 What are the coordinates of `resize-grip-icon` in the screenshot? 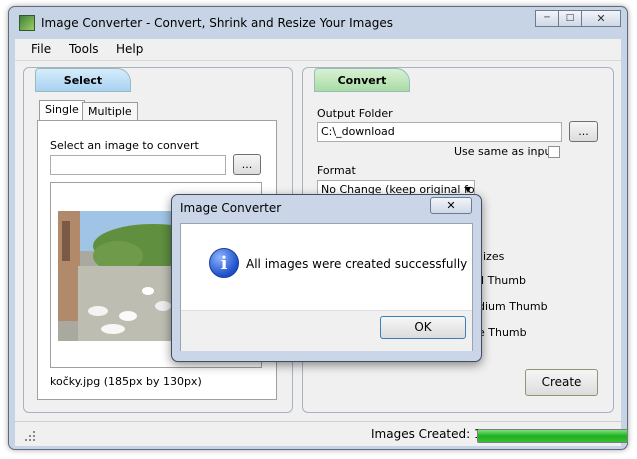 It's located at (30, 436).